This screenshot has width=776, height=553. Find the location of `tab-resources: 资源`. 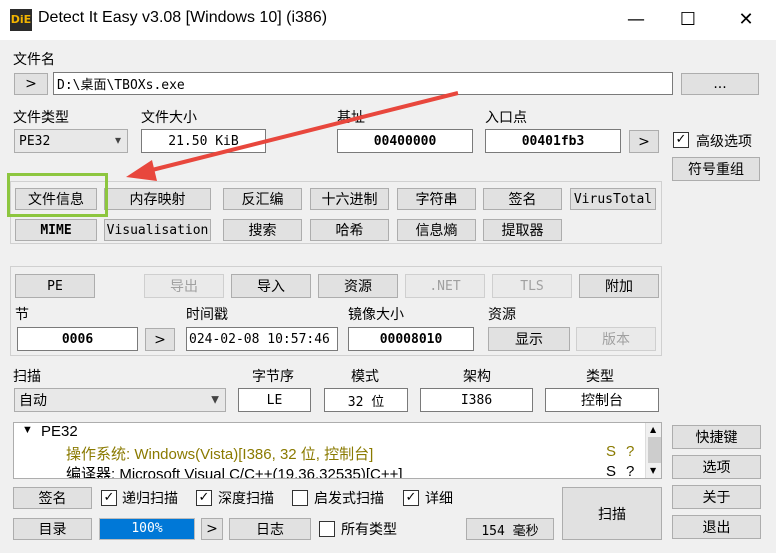

tab-resources: 资源 is located at coordinates (358, 286).